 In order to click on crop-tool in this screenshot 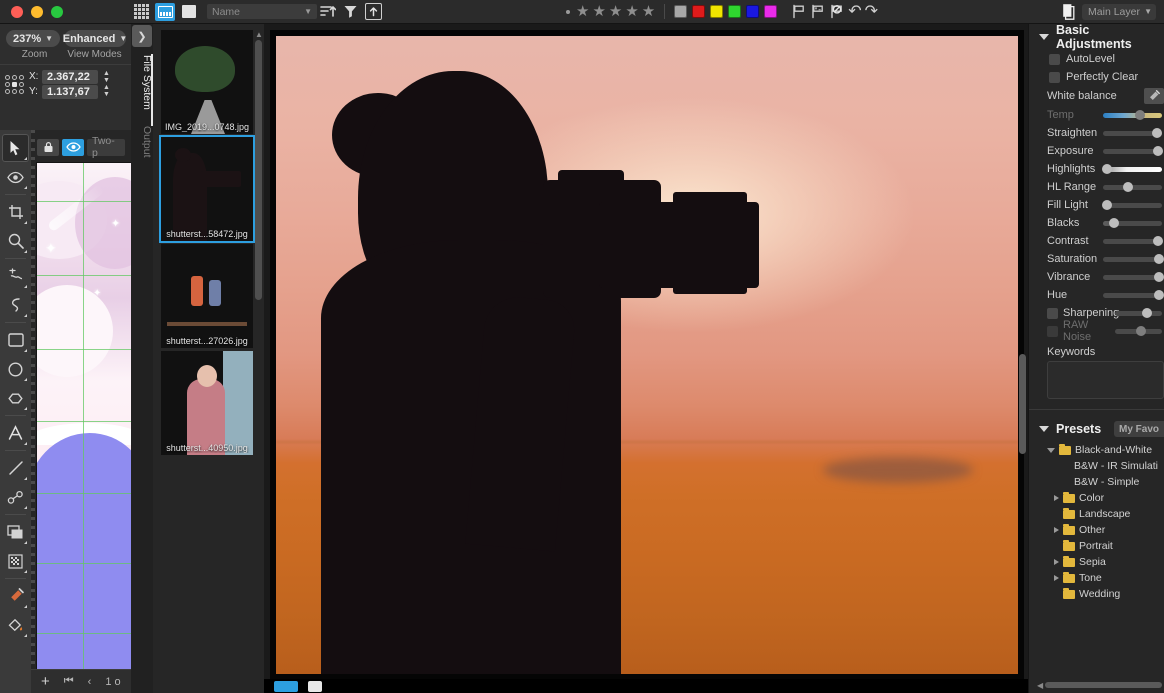, I will do `click(15, 212)`.